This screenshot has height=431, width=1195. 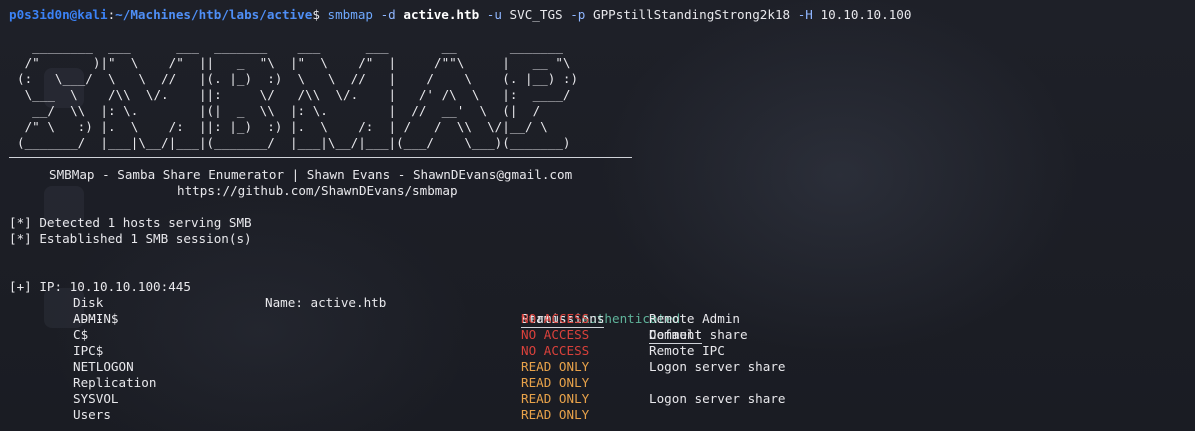 I want to click on share-name: SYSVOL, so click(x=96, y=398).